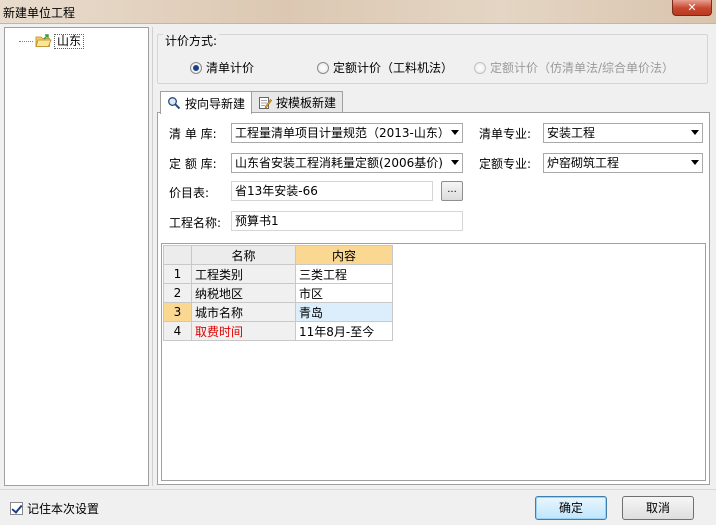 This screenshot has width=716, height=525. I want to click on row-name: 取费时间, so click(243, 331).